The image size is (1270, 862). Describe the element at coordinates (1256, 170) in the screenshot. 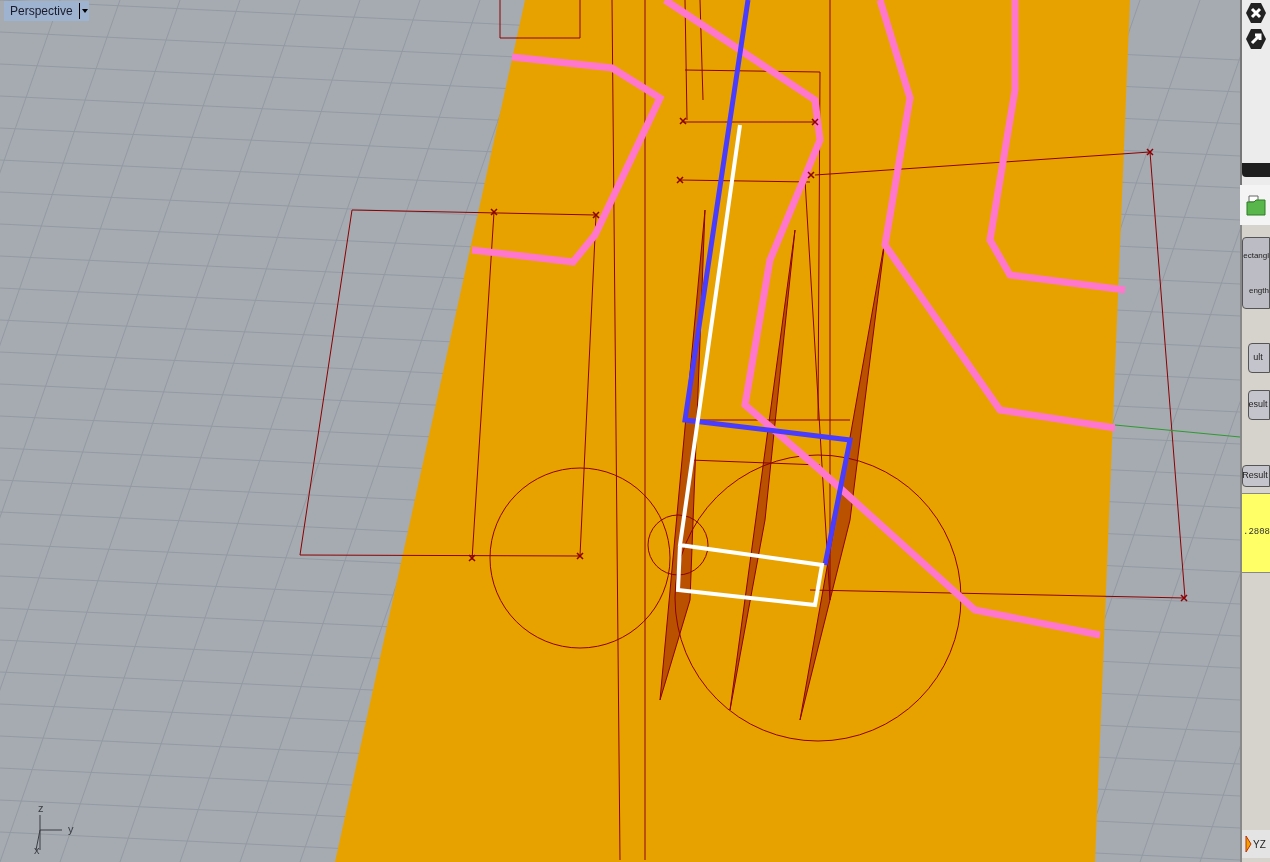

I see `dark-bar` at that location.